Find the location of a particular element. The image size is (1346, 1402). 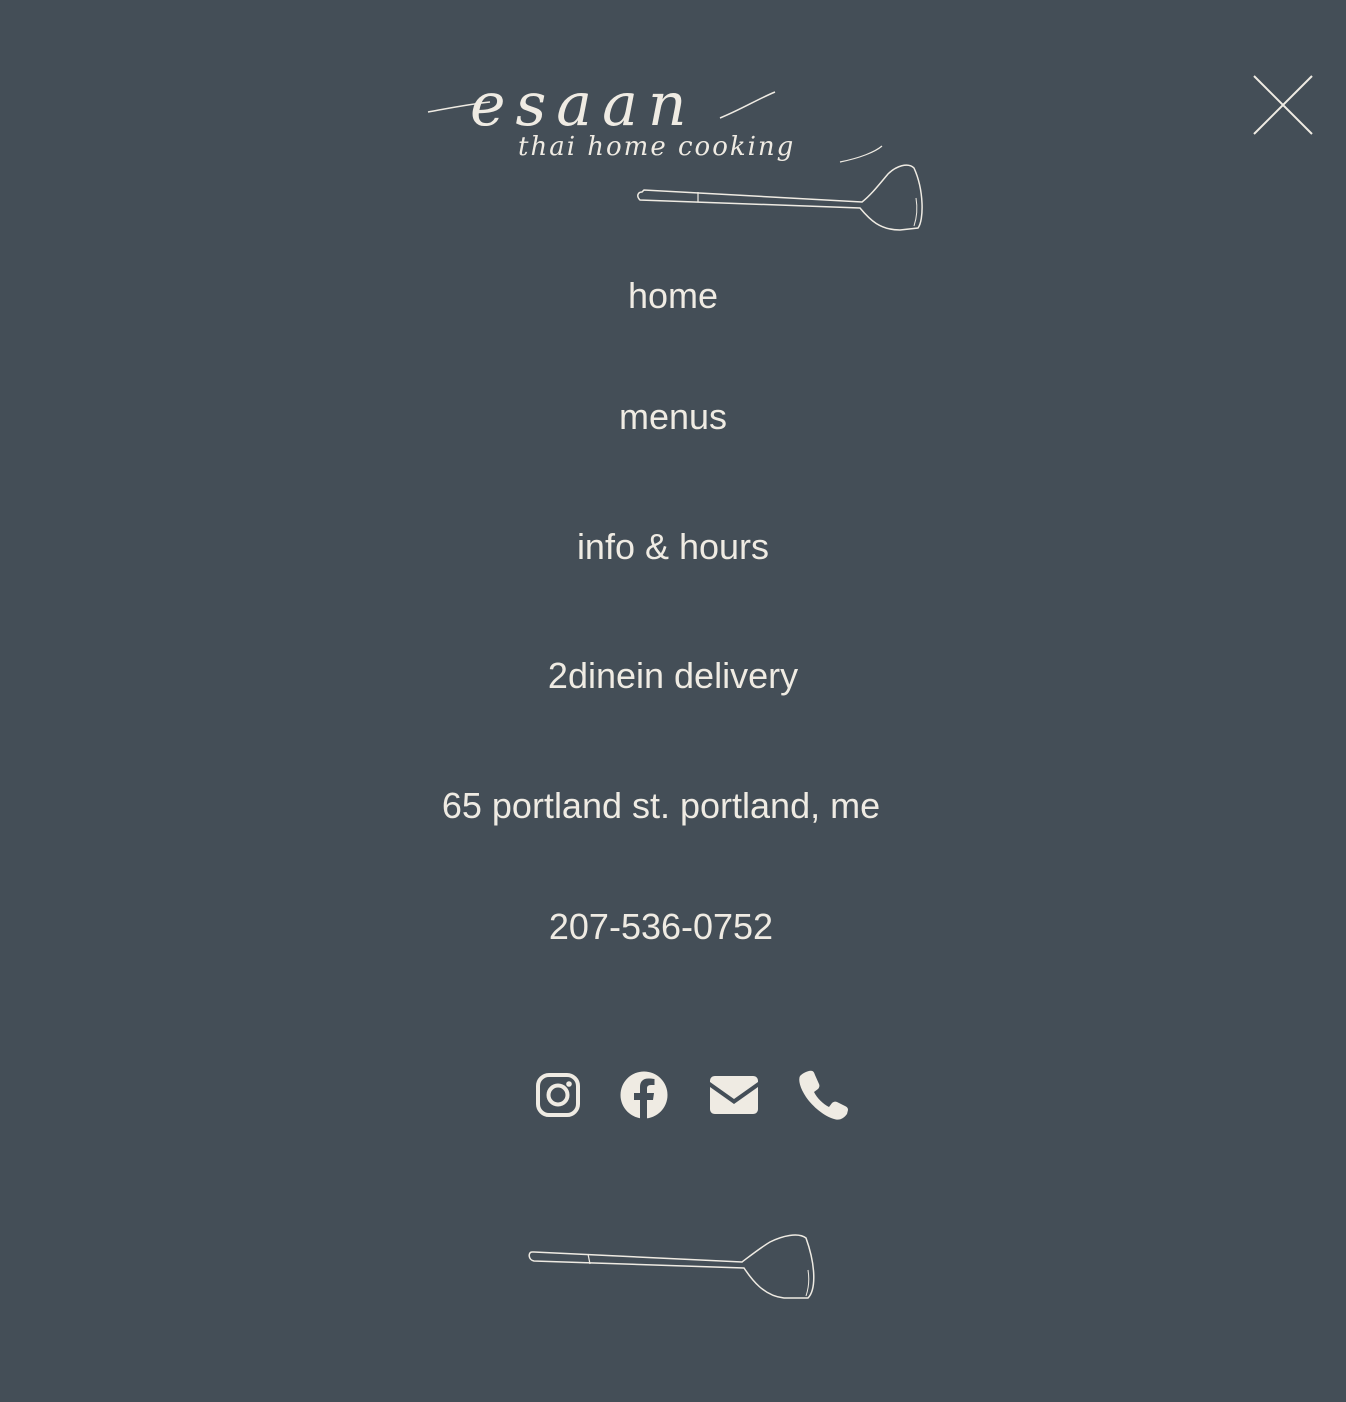

logo: esaan thai home cooking is located at coordinates (680, 157).